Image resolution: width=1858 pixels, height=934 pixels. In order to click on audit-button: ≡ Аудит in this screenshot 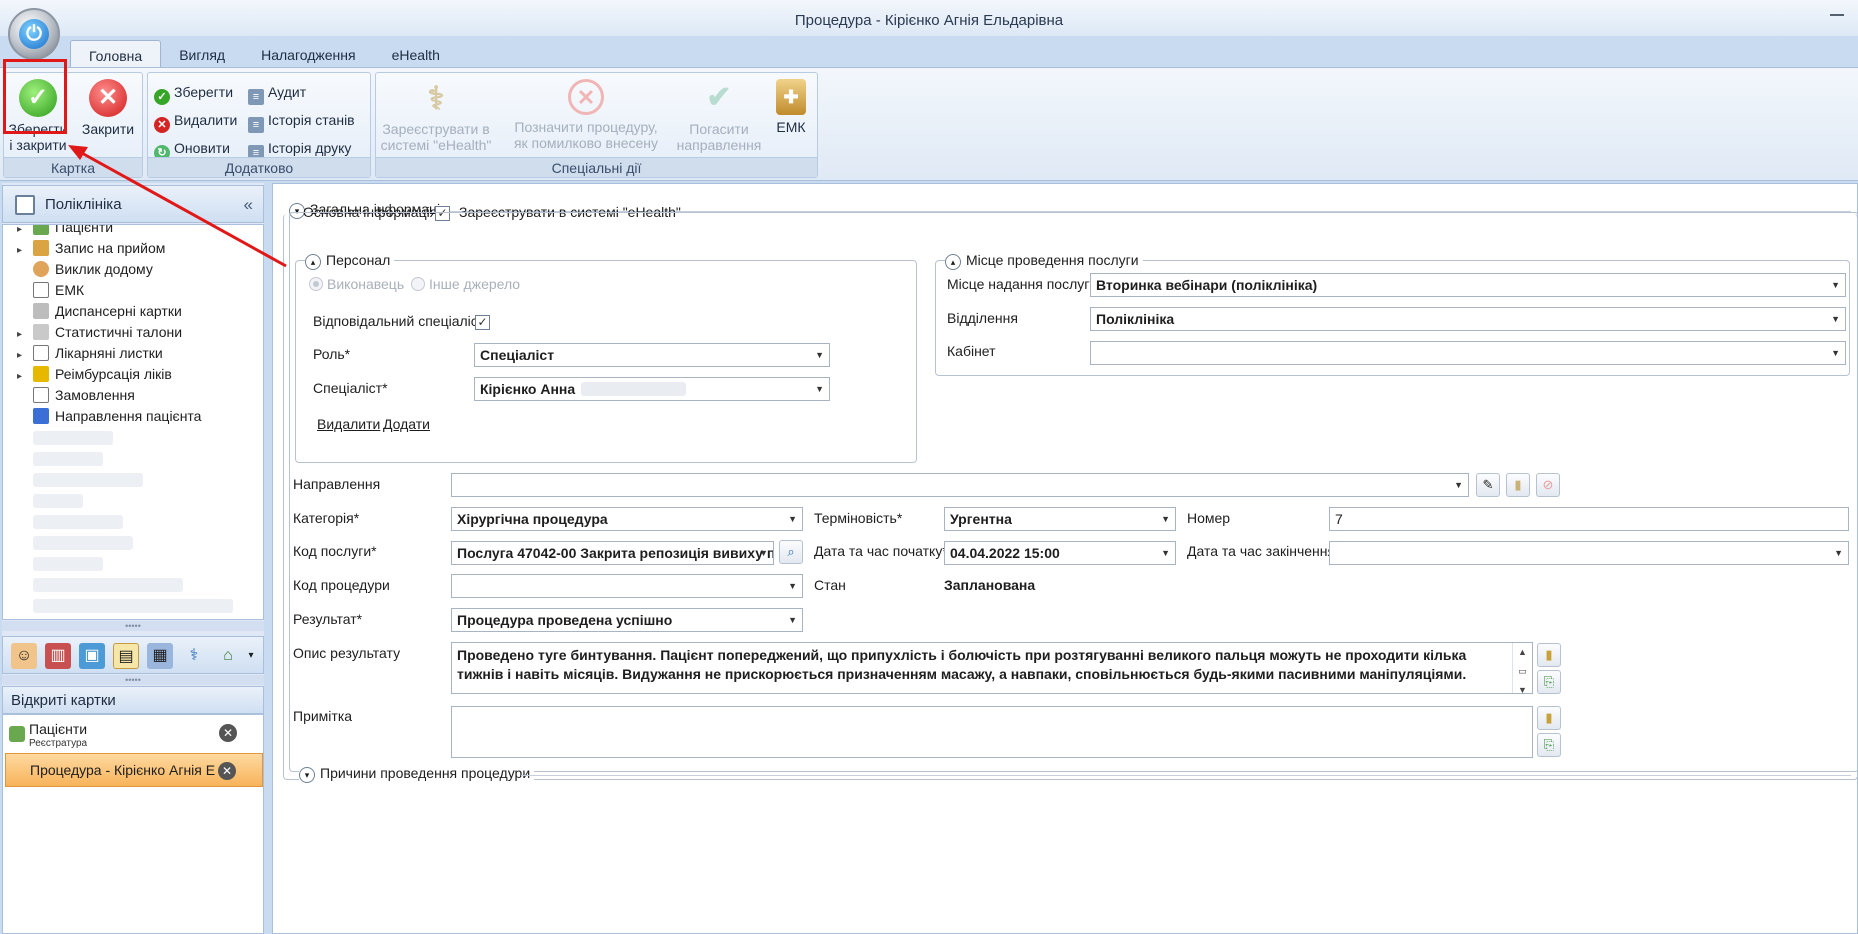, I will do `click(277, 93)`.